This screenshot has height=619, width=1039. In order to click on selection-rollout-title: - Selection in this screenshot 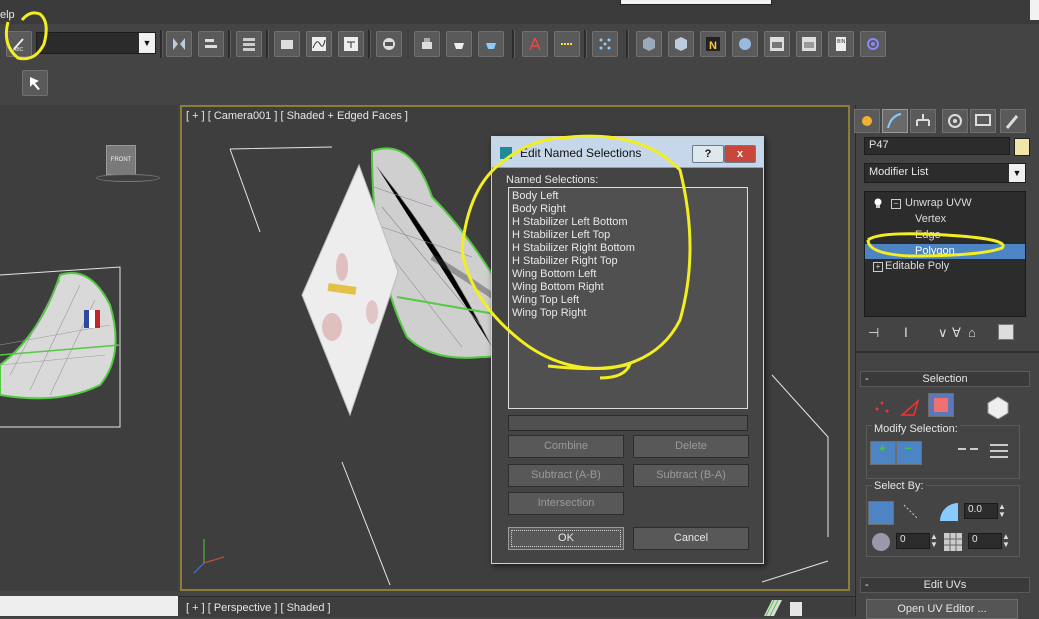, I will do `click(945, 379)`.